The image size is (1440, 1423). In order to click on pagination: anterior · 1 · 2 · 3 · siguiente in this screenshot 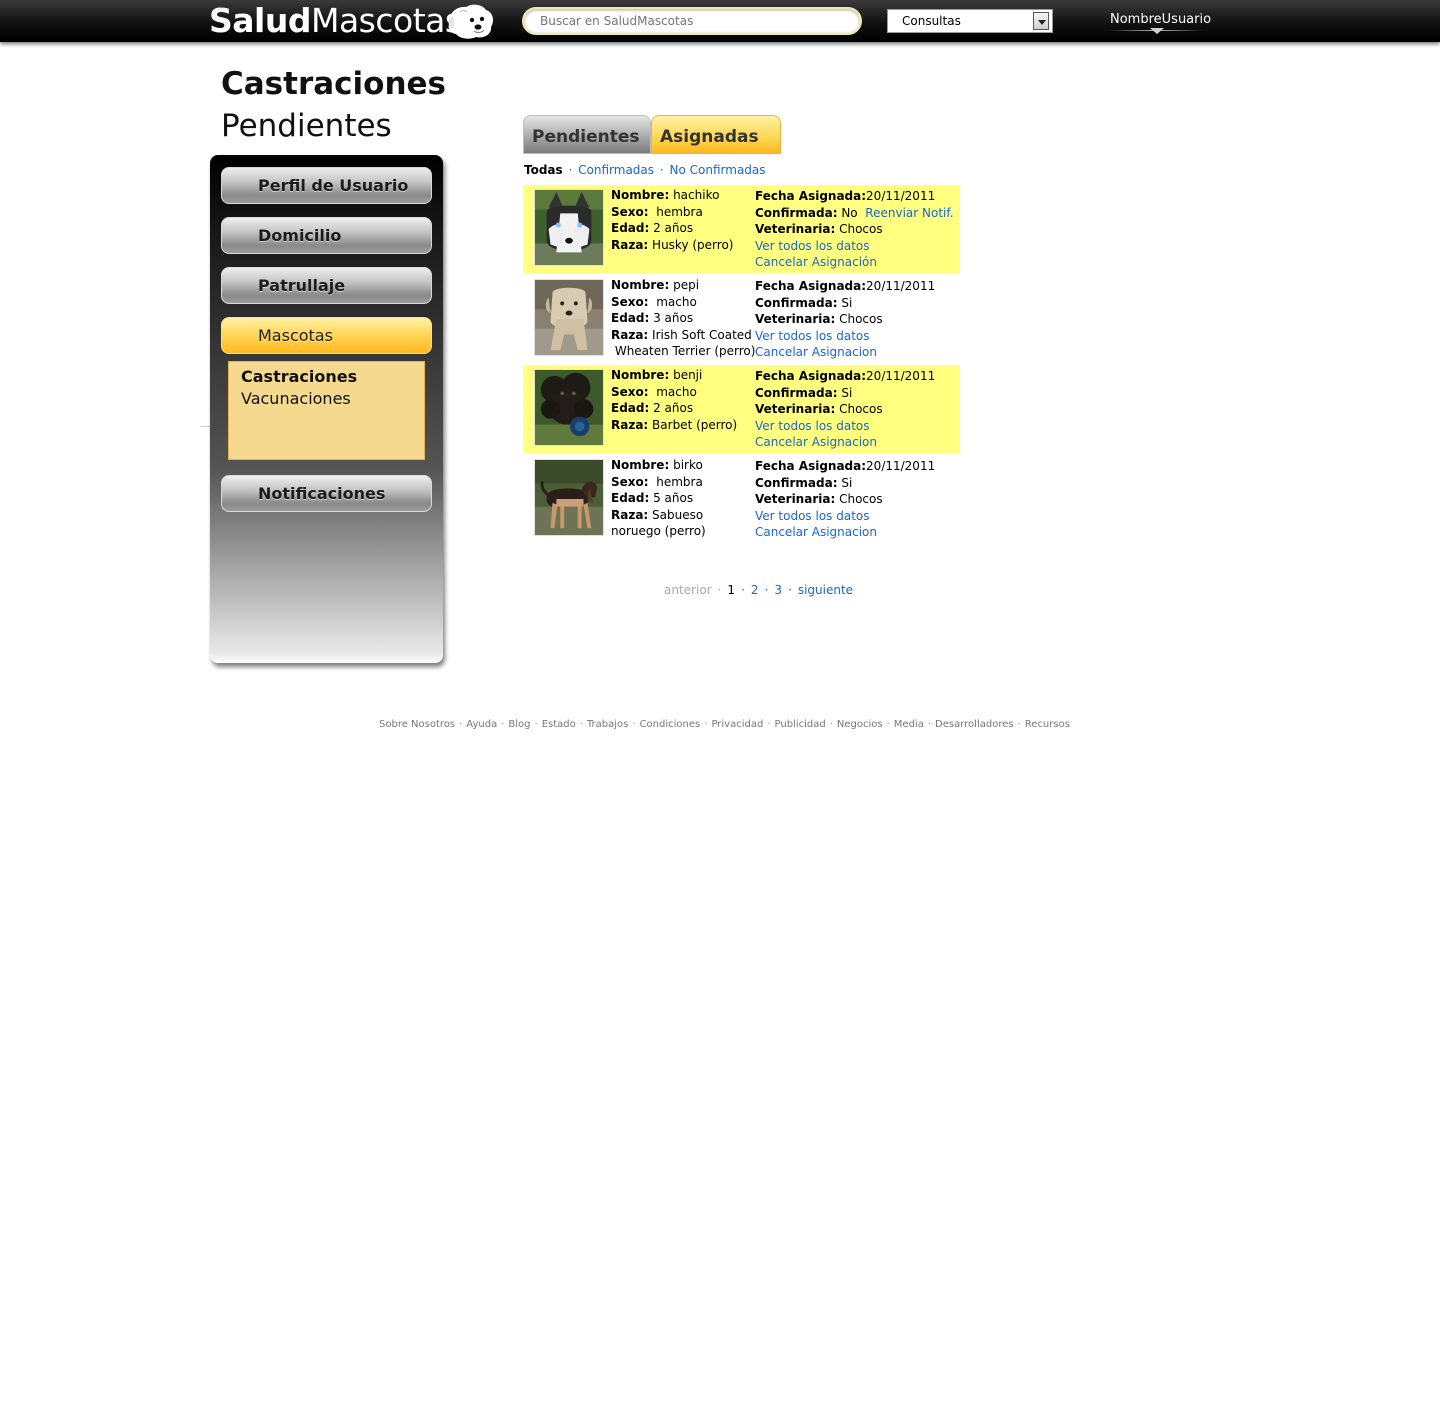, I will do `click(758, 590)`.